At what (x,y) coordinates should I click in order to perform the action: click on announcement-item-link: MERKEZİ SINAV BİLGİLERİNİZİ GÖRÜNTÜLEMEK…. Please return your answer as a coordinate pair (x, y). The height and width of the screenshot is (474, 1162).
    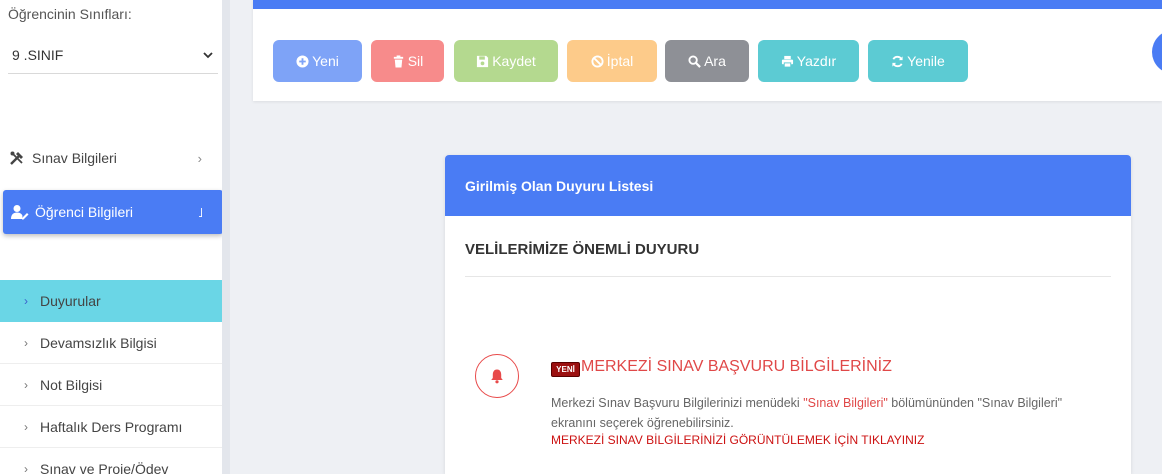
    Looking at the image, I should click on (737, 440).